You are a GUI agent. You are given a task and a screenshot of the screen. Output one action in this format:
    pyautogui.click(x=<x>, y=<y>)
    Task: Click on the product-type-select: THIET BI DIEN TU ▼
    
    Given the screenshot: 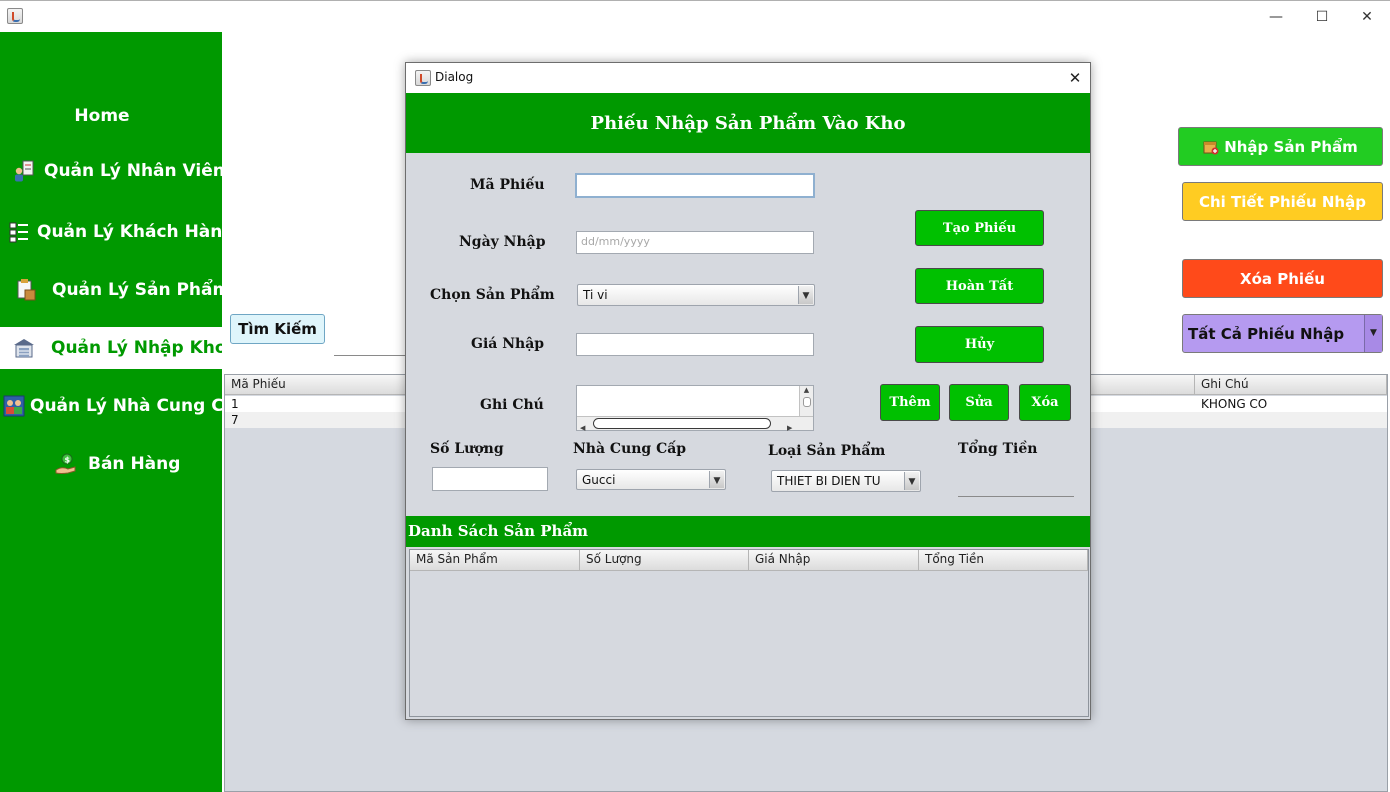 What is the action you would take?
    pyautogui.click(x=846, y=481)
    